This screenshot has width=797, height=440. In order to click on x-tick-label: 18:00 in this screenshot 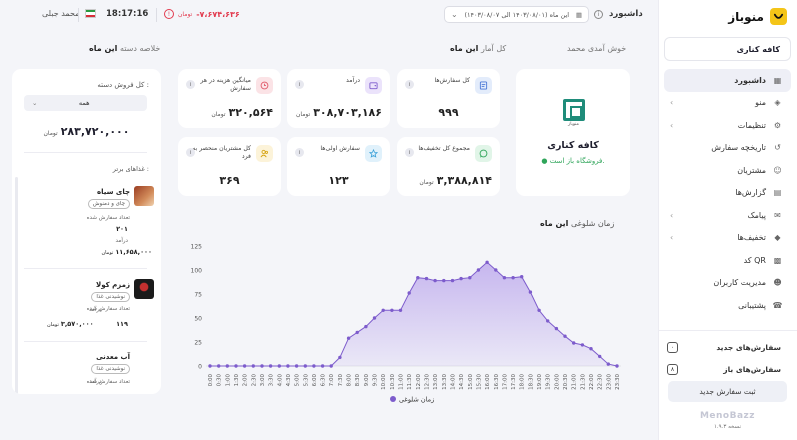, I will do `click(523, 382)`.